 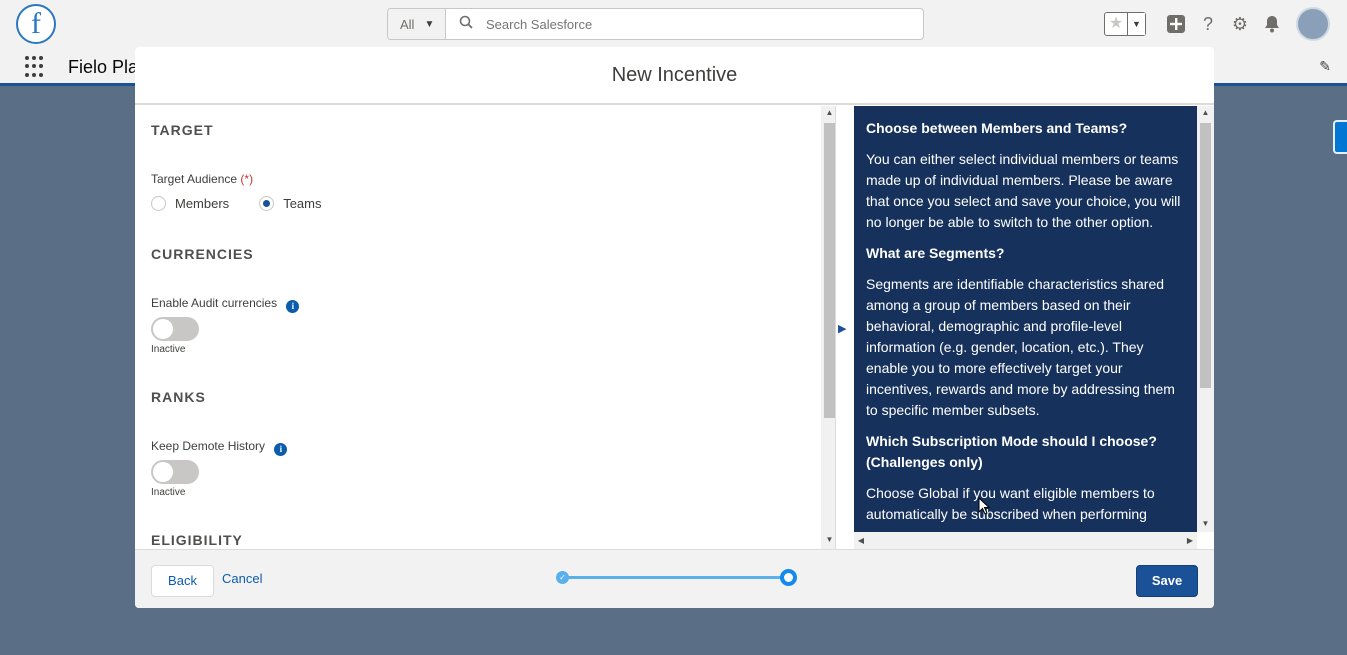 What do you see at coordinates (417, 24) in the screenshot?
I see `search-scope-dropdown: All ▼` at bounding box center [417, 24].